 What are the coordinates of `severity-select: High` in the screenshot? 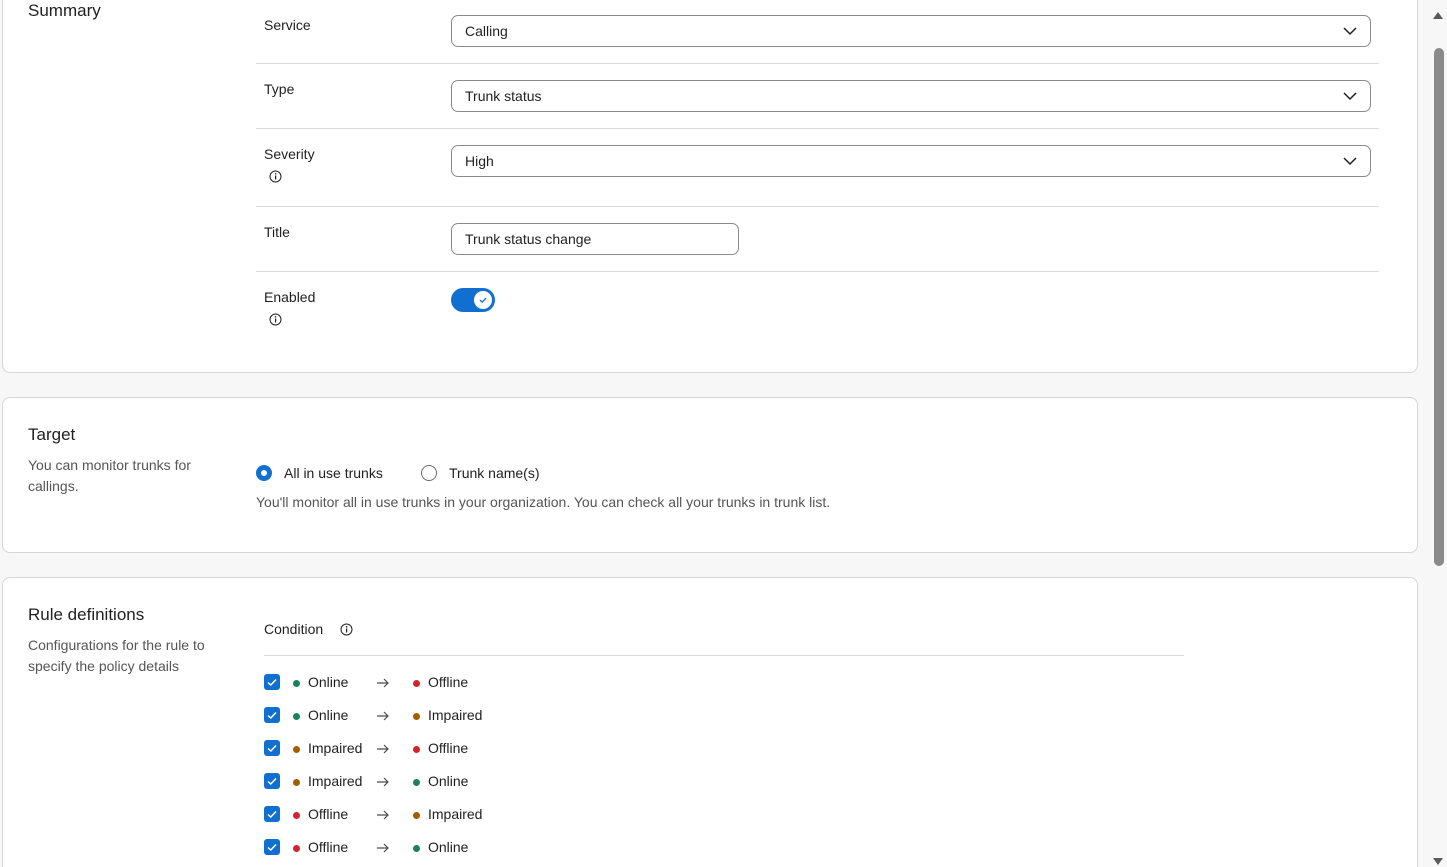 It's located at (911, 161).